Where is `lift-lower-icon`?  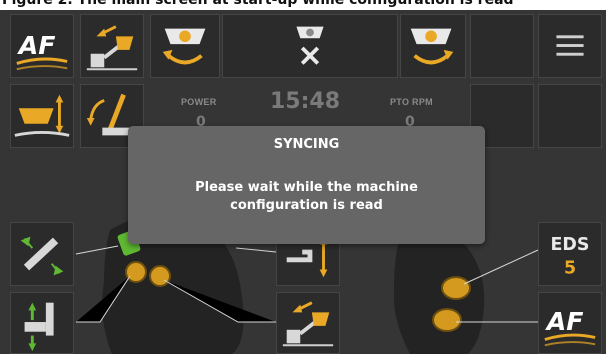 lift-lower-icon is located at coordinates (39, 327).